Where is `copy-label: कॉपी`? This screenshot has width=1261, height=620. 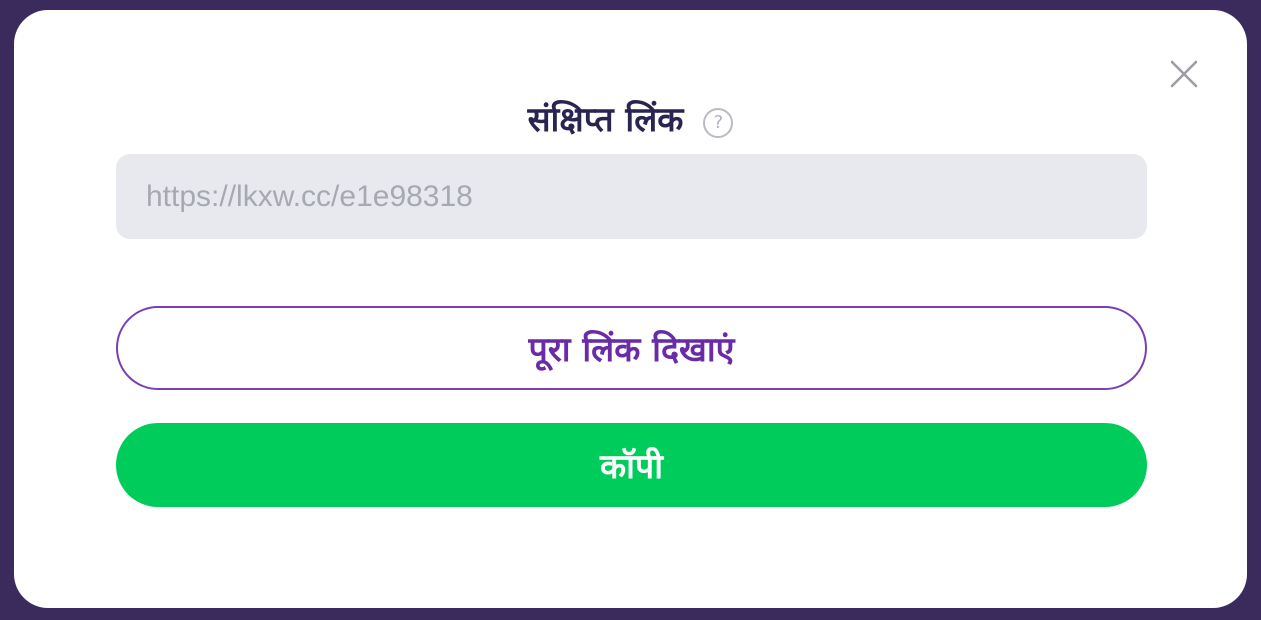 copy-label: कॉपी is located at coordinates (631, 467).